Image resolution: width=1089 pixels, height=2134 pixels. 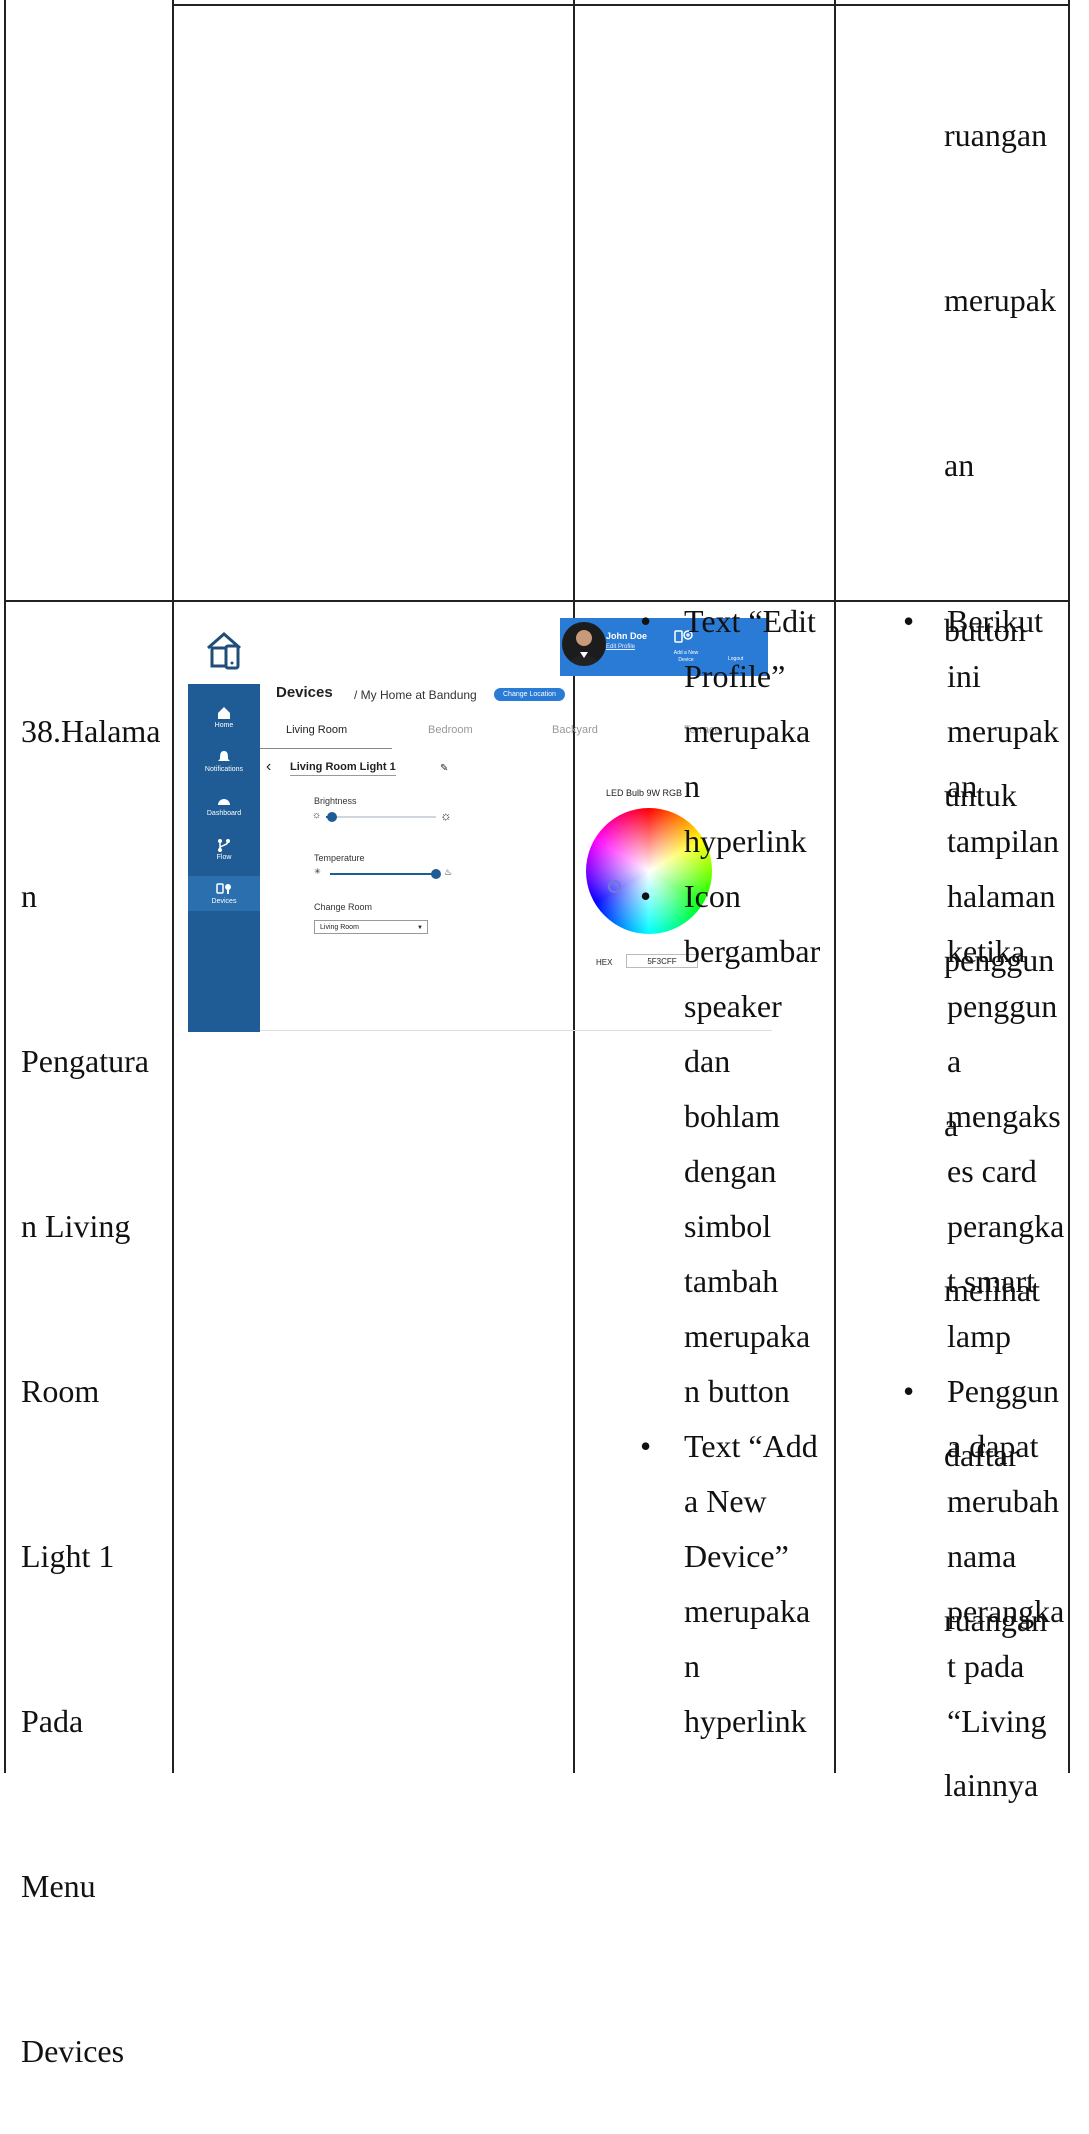 I want to click on active-tab-indicator, so click(x=326, y=748).